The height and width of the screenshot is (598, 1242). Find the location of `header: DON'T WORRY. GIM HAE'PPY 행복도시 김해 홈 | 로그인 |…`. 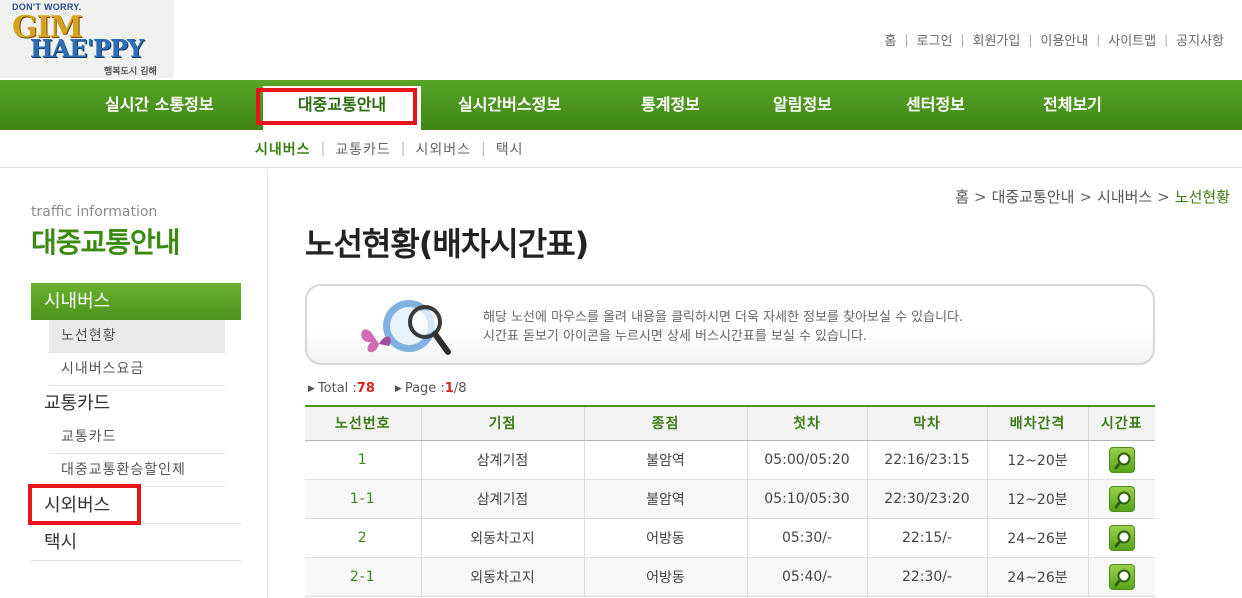

header: DON'T WORRY. GIM HAE'PPY 행복도시 김해 홈 | 로그인 |… is located at coordinates (621, 40).